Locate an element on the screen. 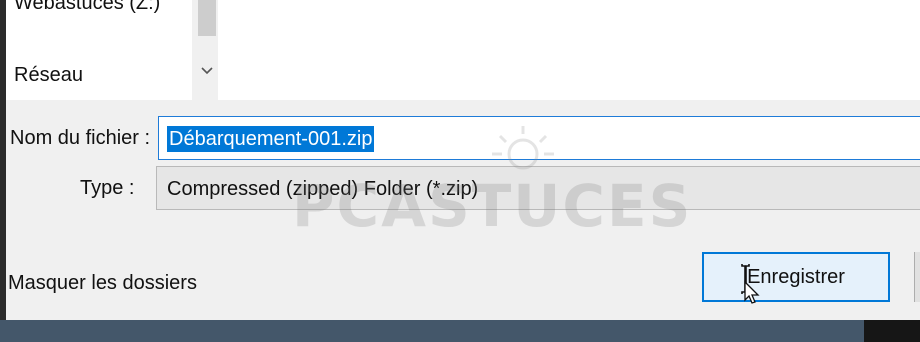 The image size is (920, 342). filename-input: Débarquement-001.zip is located at coordinates (539, 138).